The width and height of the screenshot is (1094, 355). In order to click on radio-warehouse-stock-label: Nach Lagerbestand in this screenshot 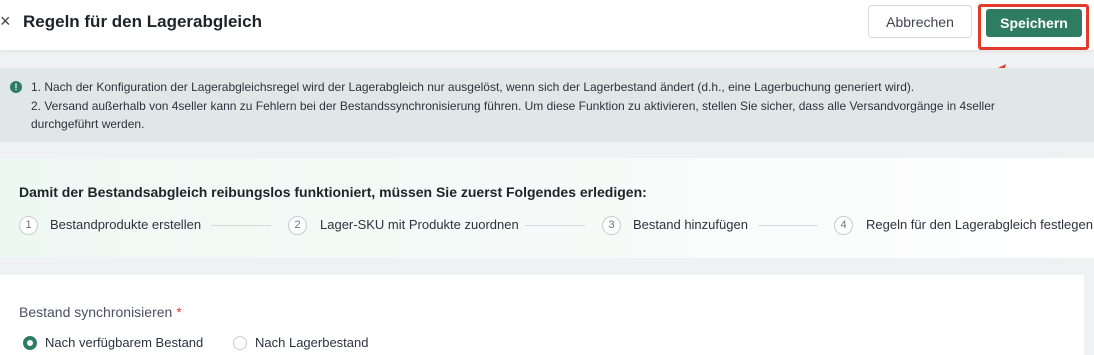, I will do `click(311, 342)`.